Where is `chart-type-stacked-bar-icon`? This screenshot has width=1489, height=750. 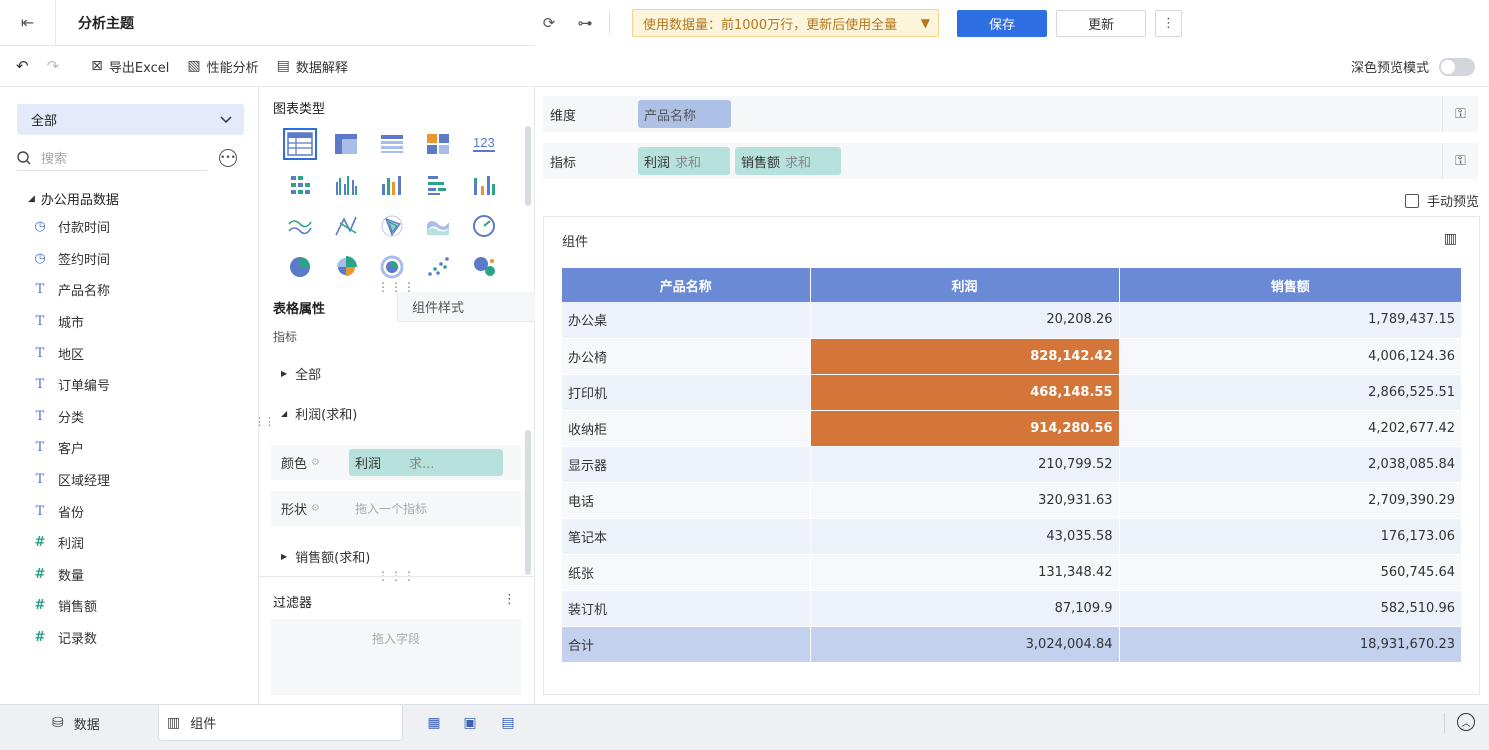 chart-type-stacked-bar-icon is located at coordinates (484, 184).